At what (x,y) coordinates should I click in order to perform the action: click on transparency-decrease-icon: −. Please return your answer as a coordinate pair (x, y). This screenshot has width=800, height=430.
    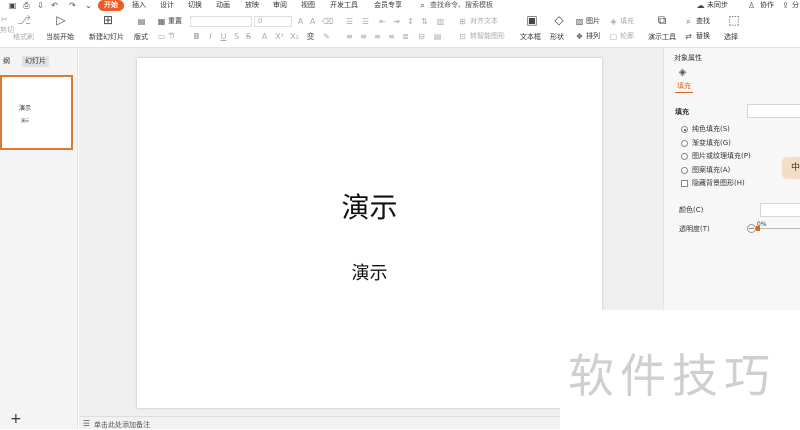
    Looking at the image, I should click on (751, 228).